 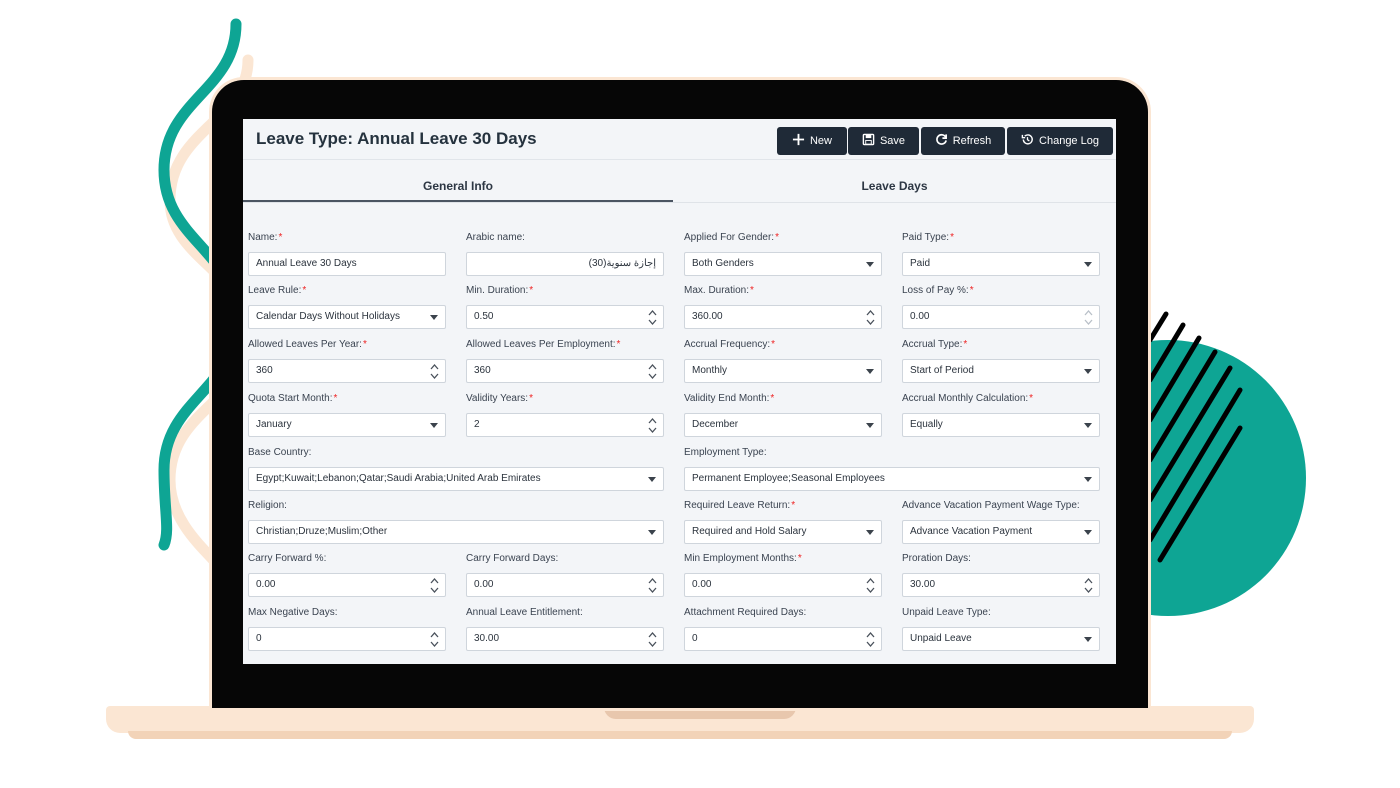 I want to click on max-negative-days-stepper: 0, so click(x=347, y=639).